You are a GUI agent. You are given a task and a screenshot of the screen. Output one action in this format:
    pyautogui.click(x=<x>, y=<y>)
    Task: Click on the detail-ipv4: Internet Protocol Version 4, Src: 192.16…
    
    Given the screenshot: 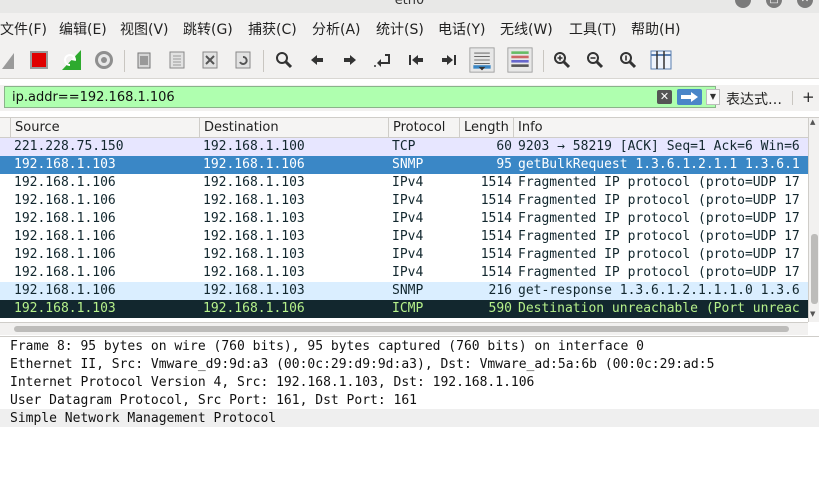 What is the action you would take?
    pyautogui.click(x=272, y=382)
    